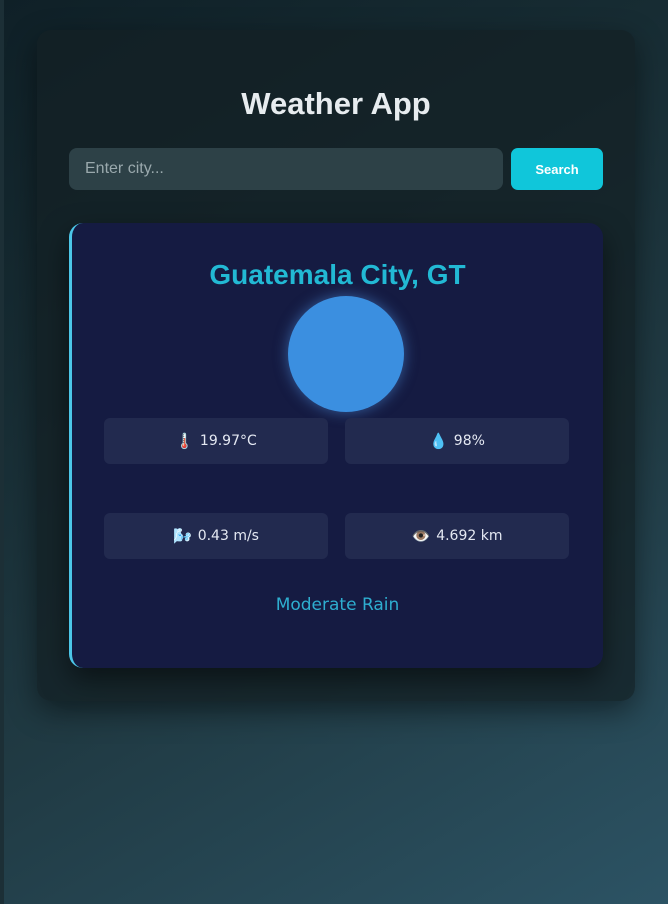 The height and width of the screenshot is (904, 668). Describe the element at coordinates (336, 103) in the screenshot. I see `app-title: Weather App` at that location.